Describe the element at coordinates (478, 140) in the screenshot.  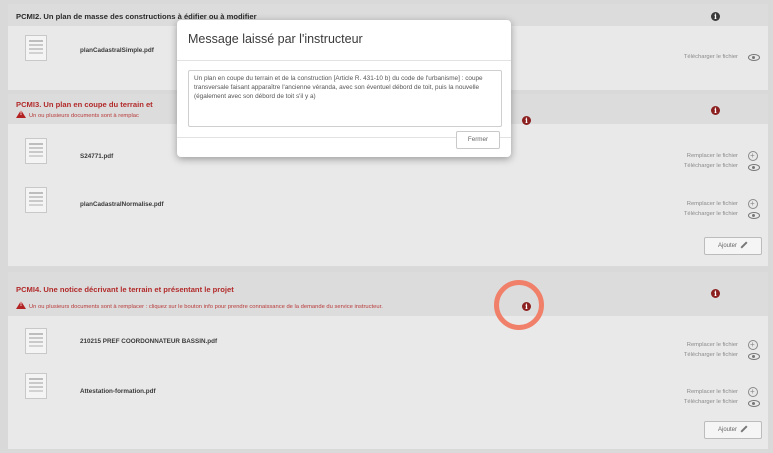
I see `close-button: Fermer` at that location.